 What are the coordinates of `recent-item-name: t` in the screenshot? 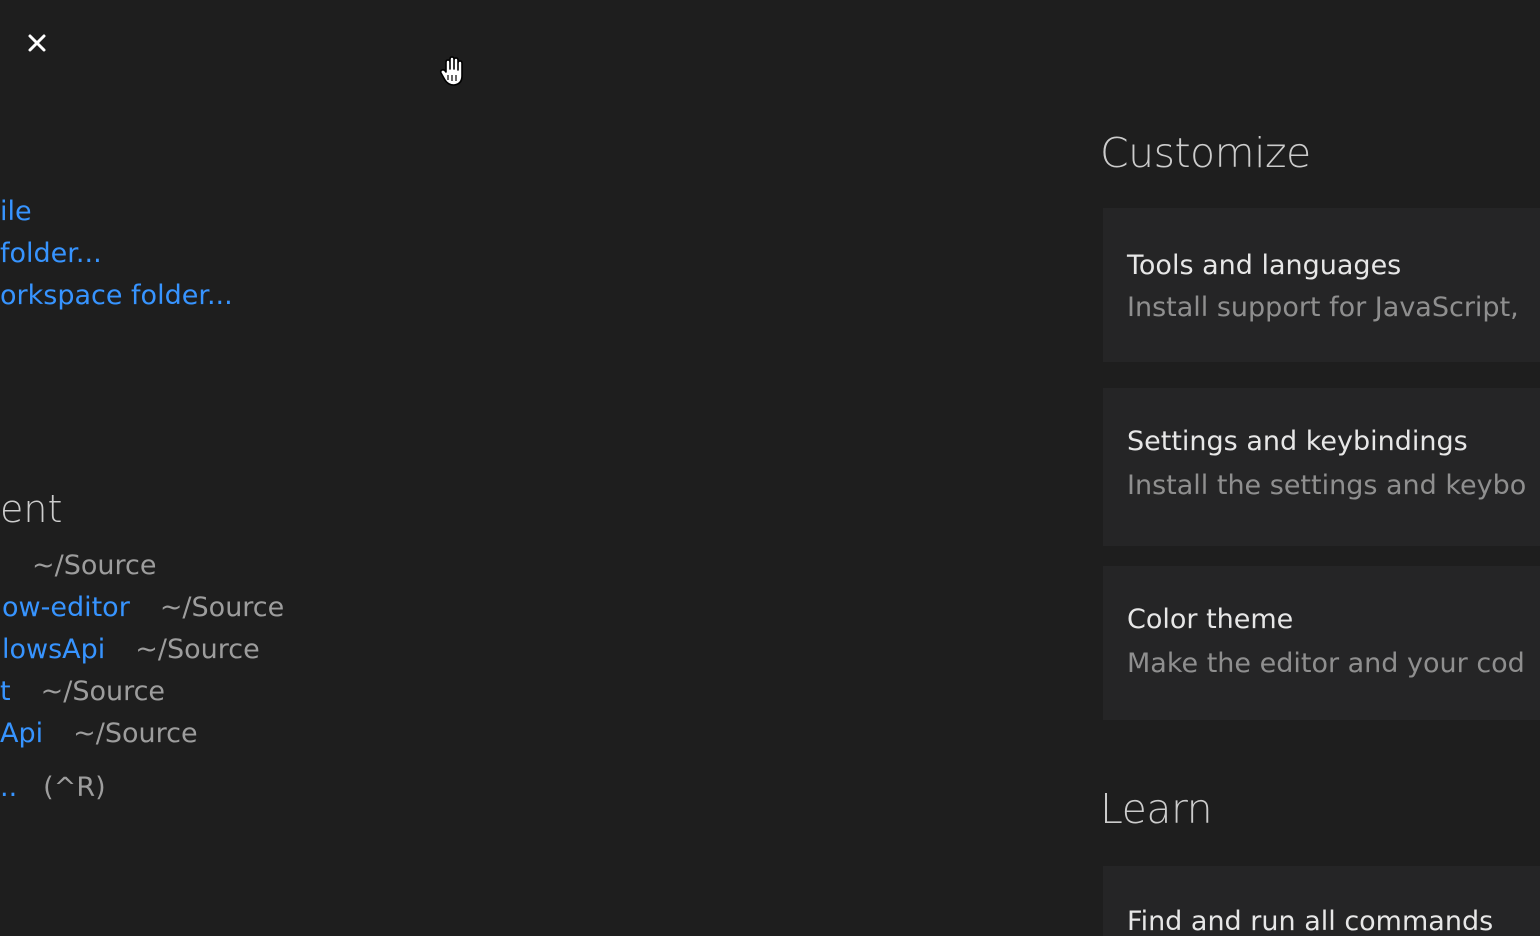 It's located at (5, 691).